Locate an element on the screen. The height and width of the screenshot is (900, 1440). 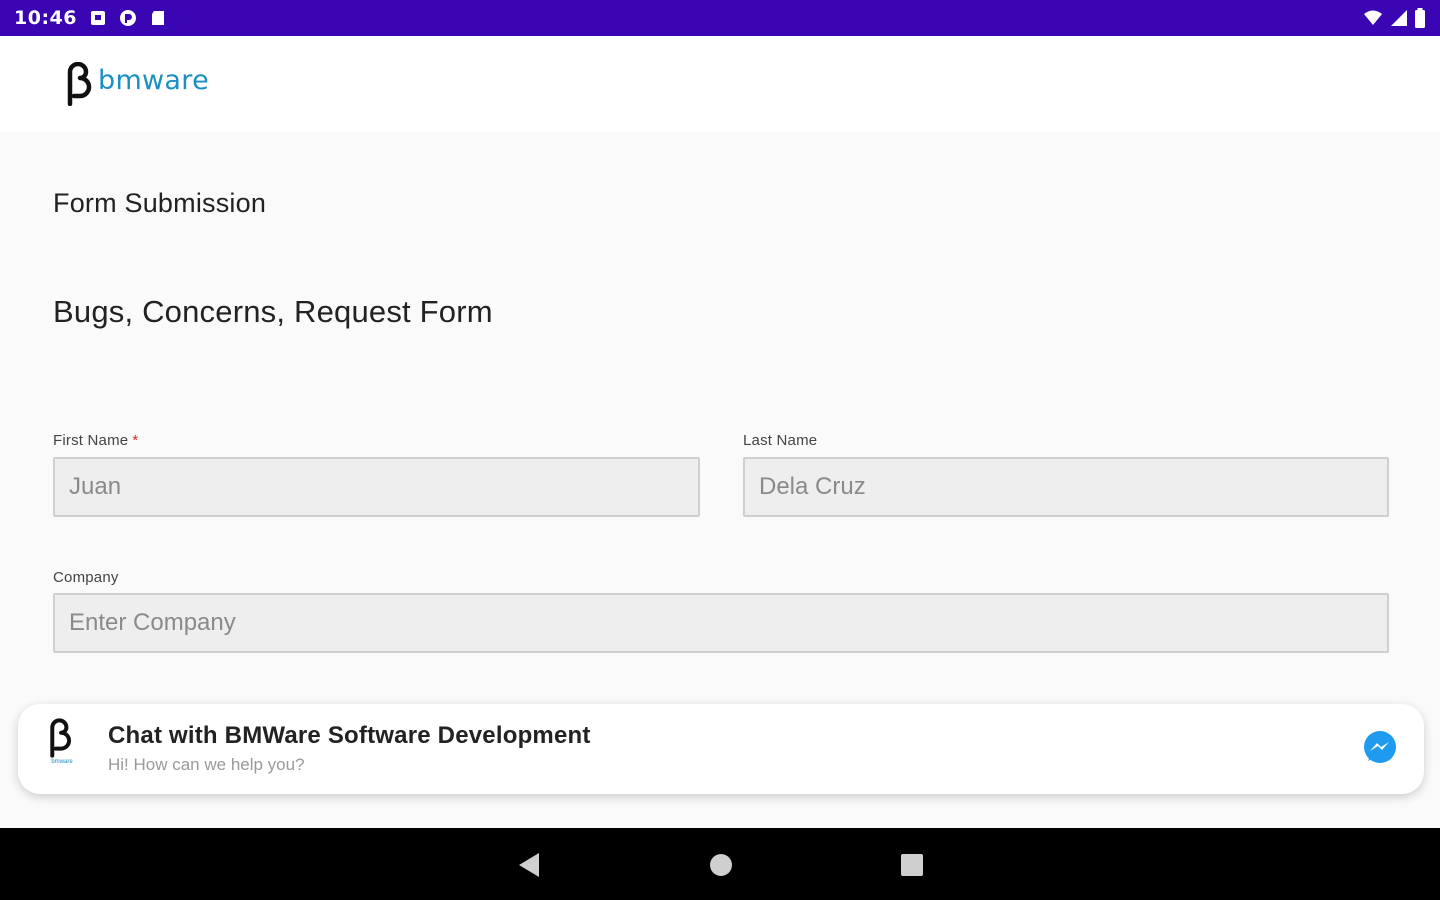
first-name-label: First Name * is located at coordinates (95, 440).